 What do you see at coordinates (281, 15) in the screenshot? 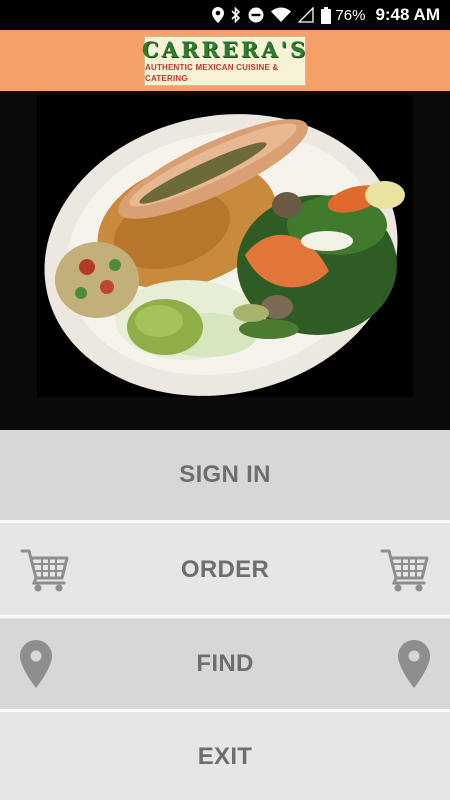
I see `wifi-icon` at bounding box center [281, 15].